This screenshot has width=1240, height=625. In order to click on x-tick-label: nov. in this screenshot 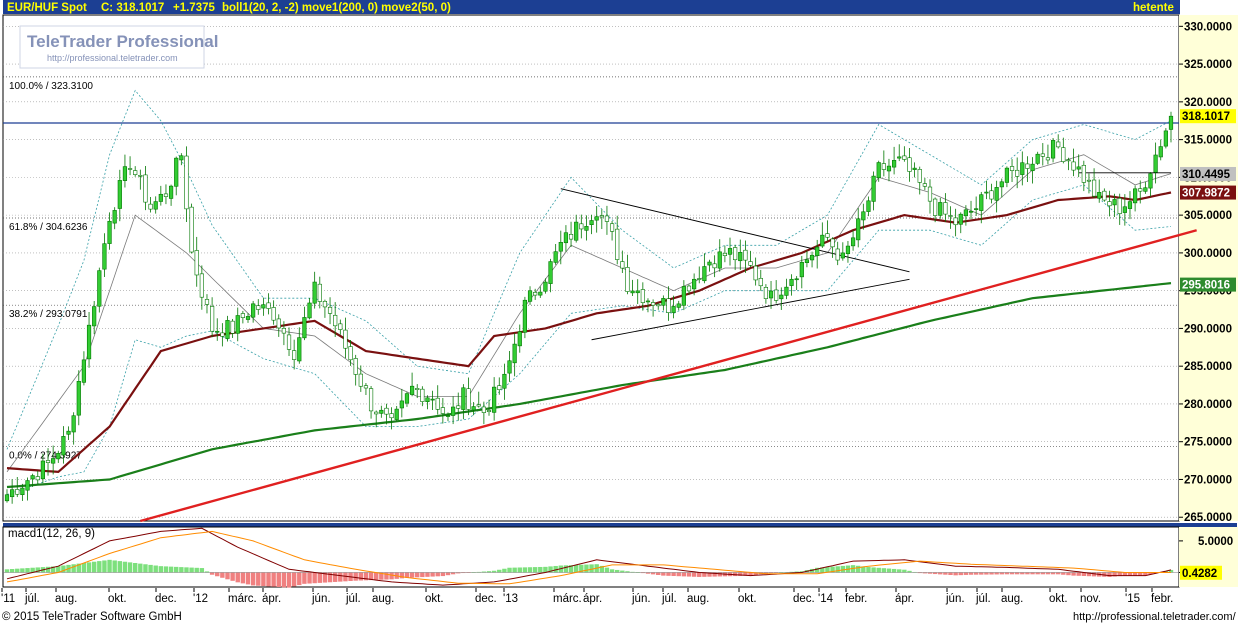, I will do `click(1090, 599)`.